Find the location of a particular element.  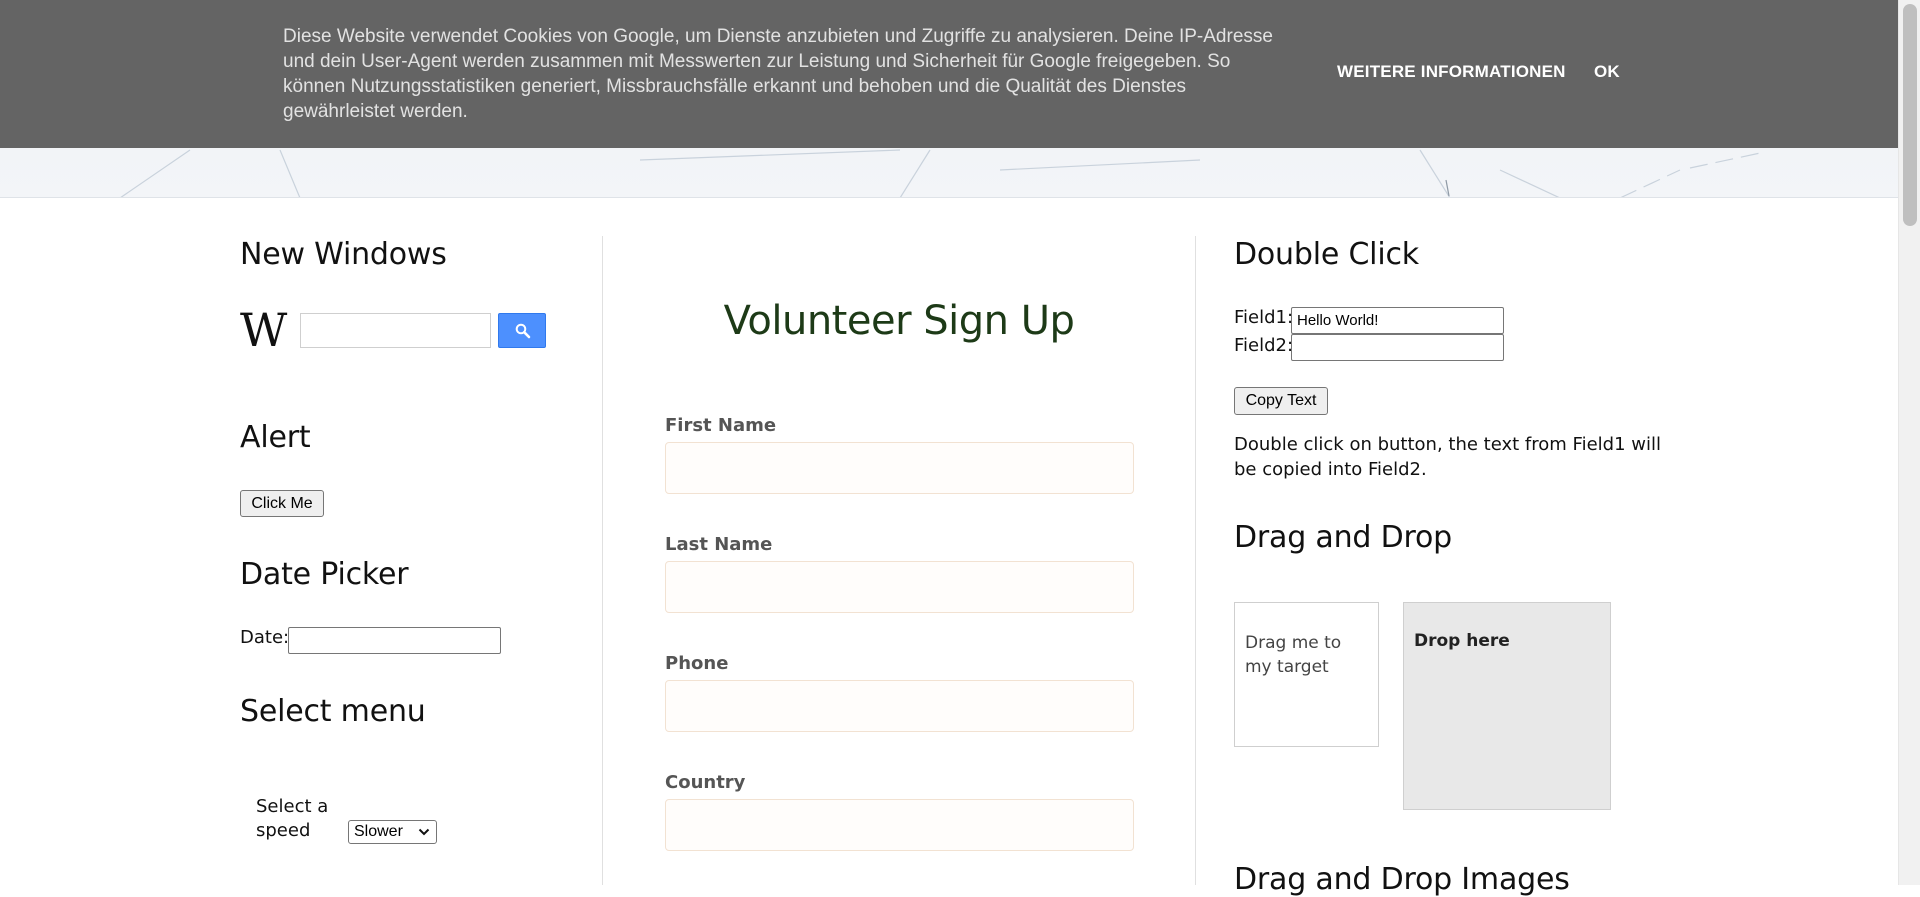

phone-label: Phone is located at coordinates (697, 663).